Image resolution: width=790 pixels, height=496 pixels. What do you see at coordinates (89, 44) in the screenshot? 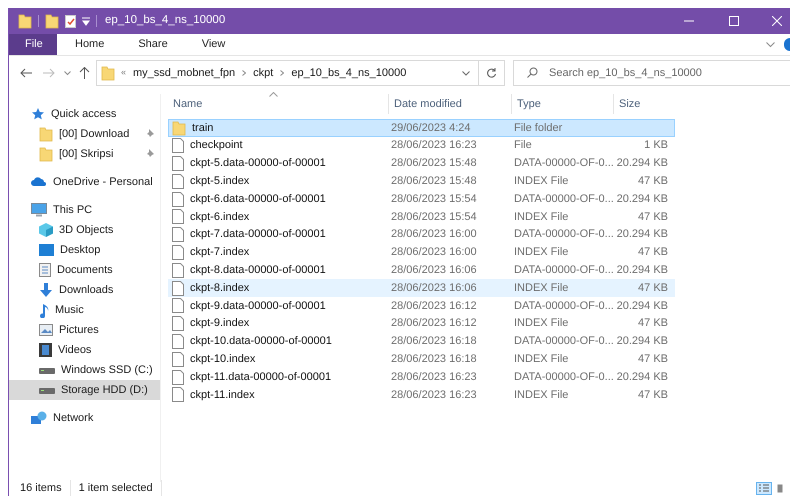
I see `ribbon-tab: Home` at bounding box center [89, 44].